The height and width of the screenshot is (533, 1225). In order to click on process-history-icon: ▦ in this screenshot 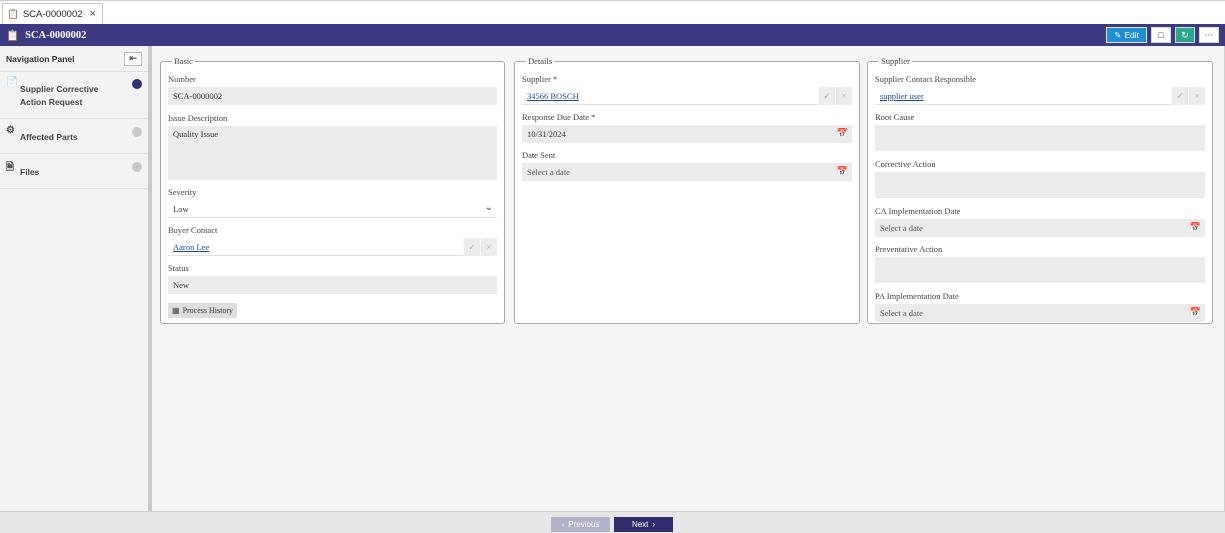, I will do `click(176, 310)`.